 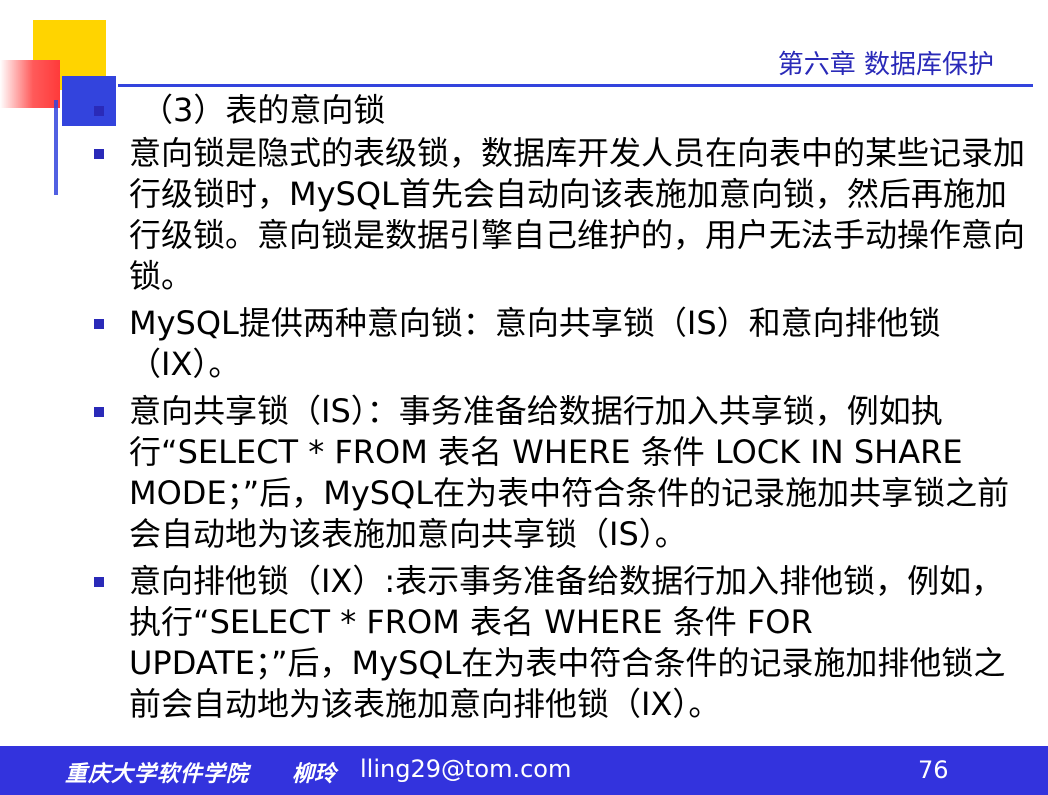 What do you see at coordinates (466, 769) in the screenshot?
I see `footer-email: lling29@tom.com` at bounding box center [466, 769].